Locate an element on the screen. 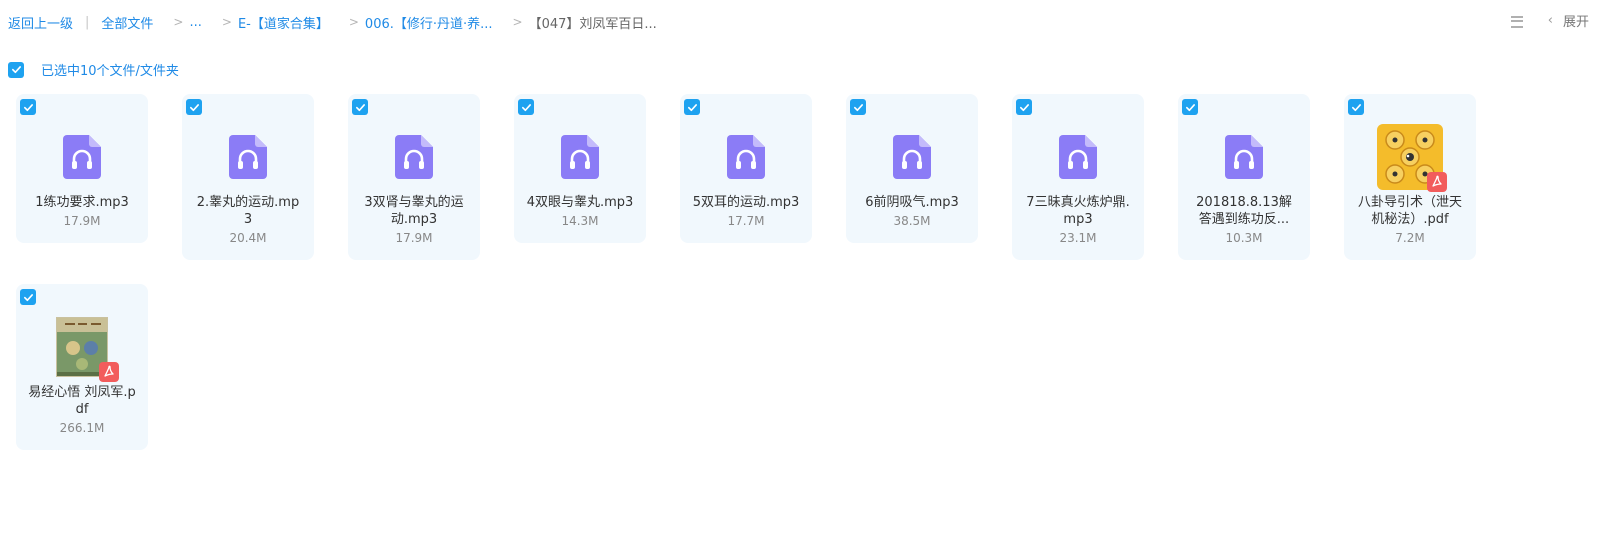 The width and height of the screenshot is (1605, 536). file-name: 5双耳的运动.mp3 is located at coordinates (746, 202).